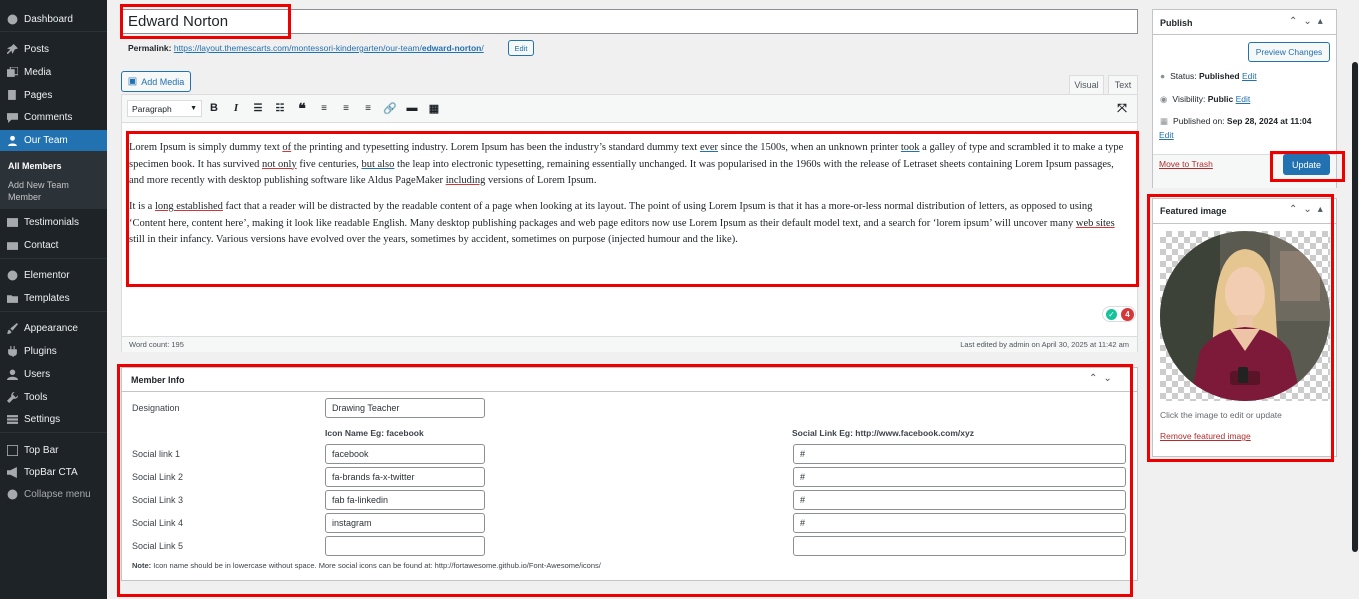  What do you see at coordinates (150, 48) in the screenshot?
I see `permalink-label: Permalink:` at bounding box center [150, 48].